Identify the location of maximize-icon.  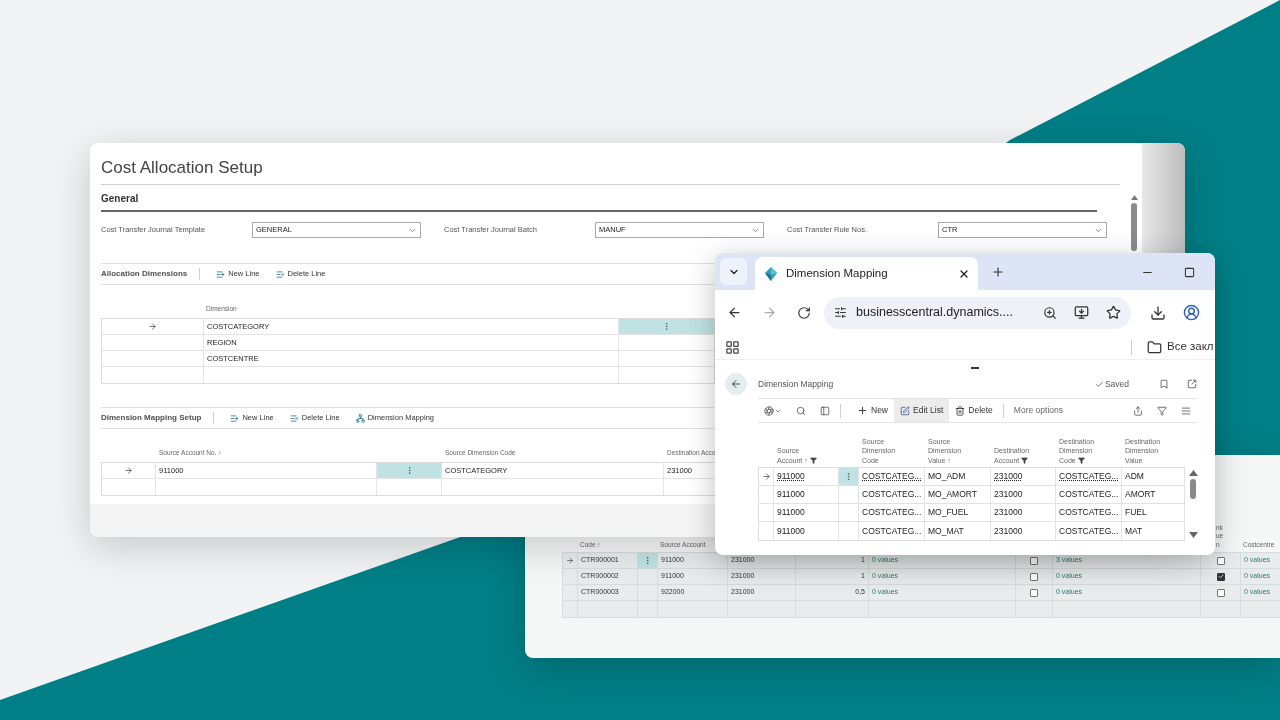
(1189, 272).